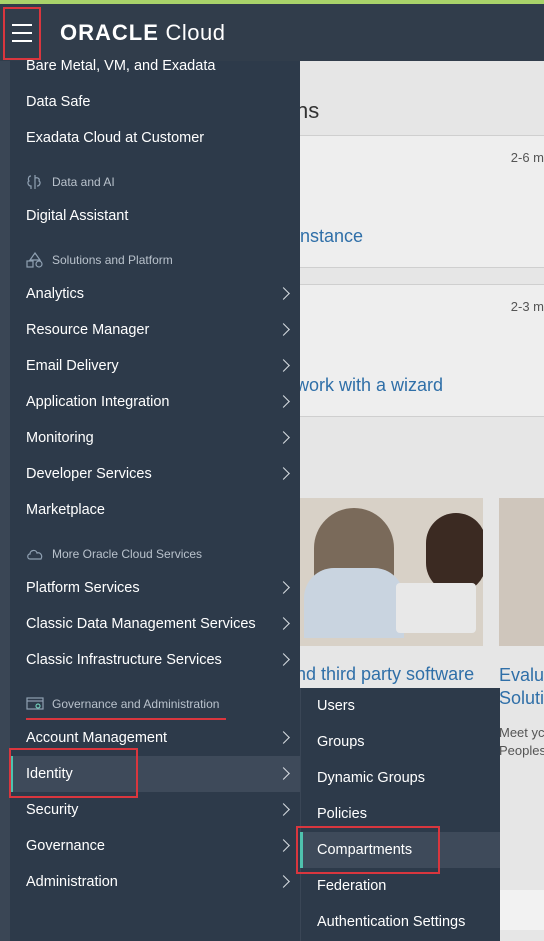  Describe the element at coordinates (155, 588) in the screenshot. I see `menu-item-platform-services: Platform Services` at that location.